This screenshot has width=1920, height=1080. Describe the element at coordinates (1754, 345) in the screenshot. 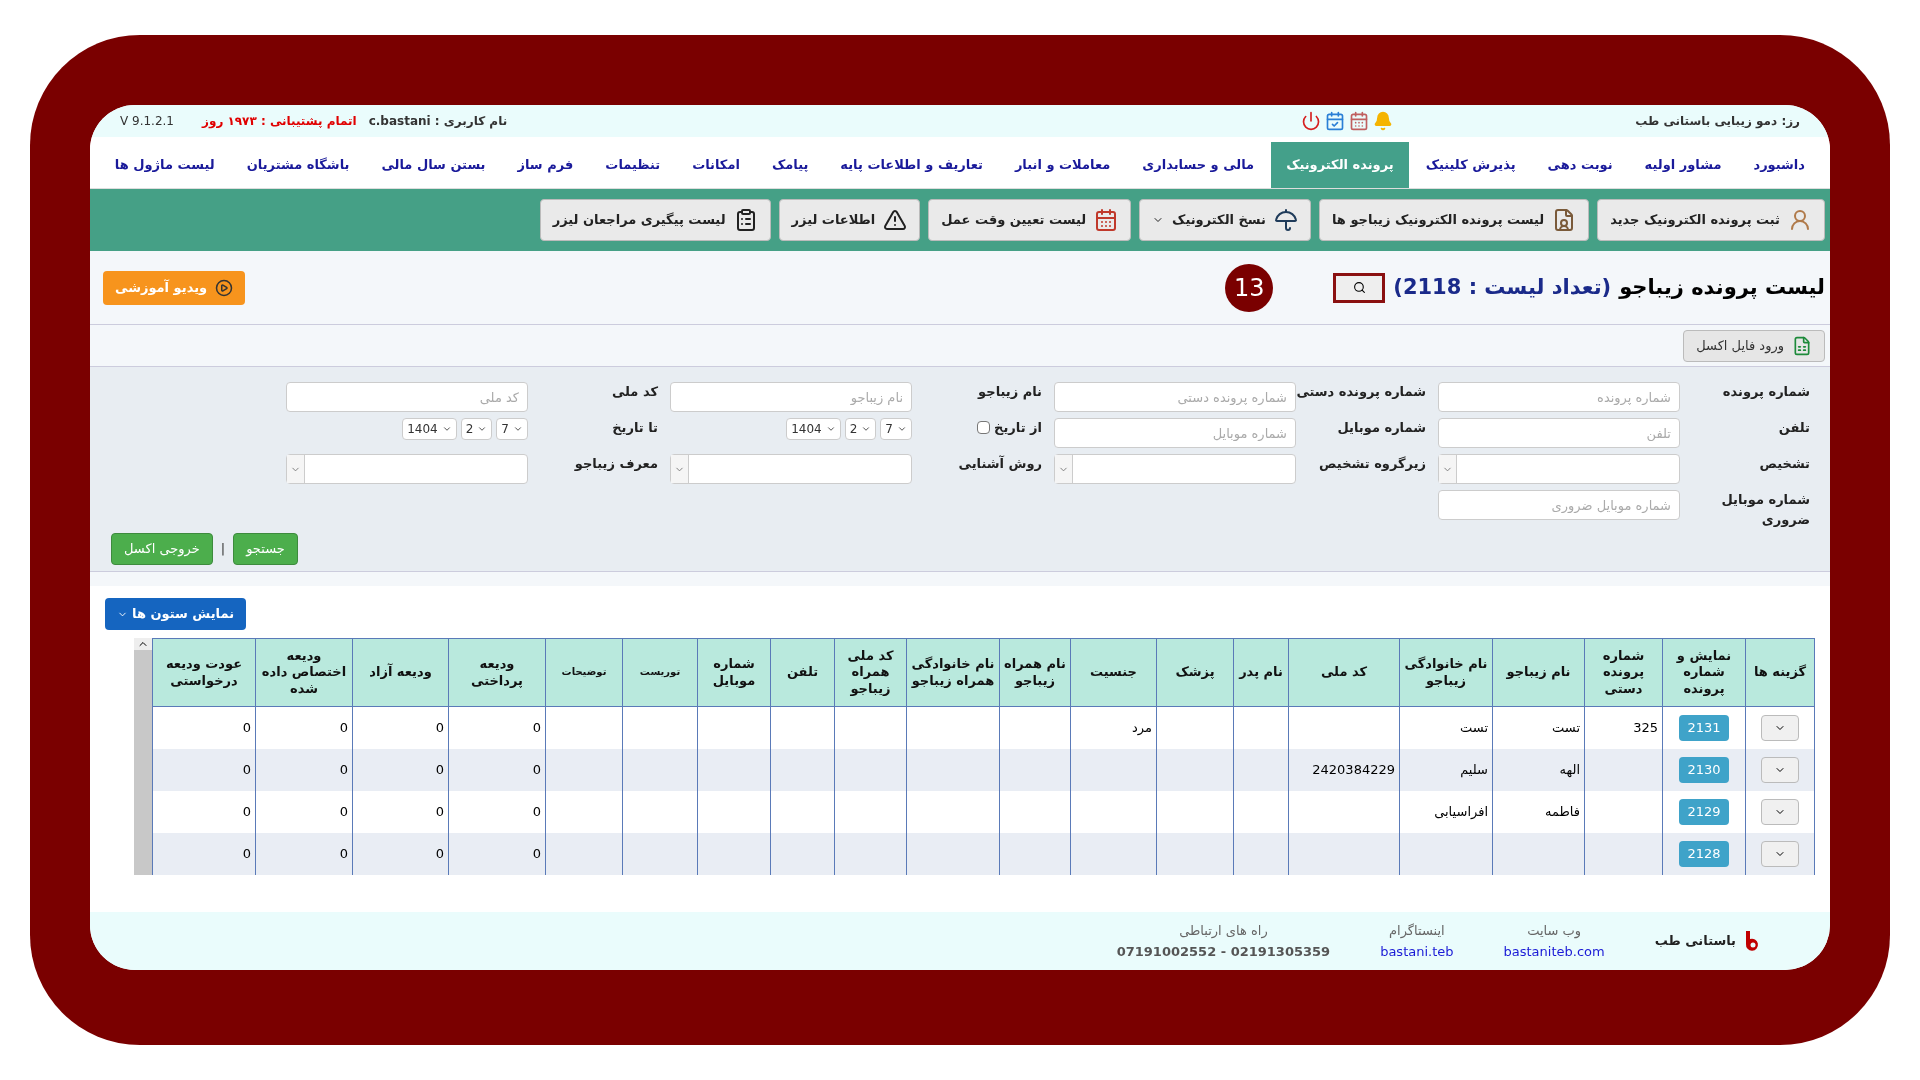

I see `excel-import-button: ورود فایل اکسل` at that location.